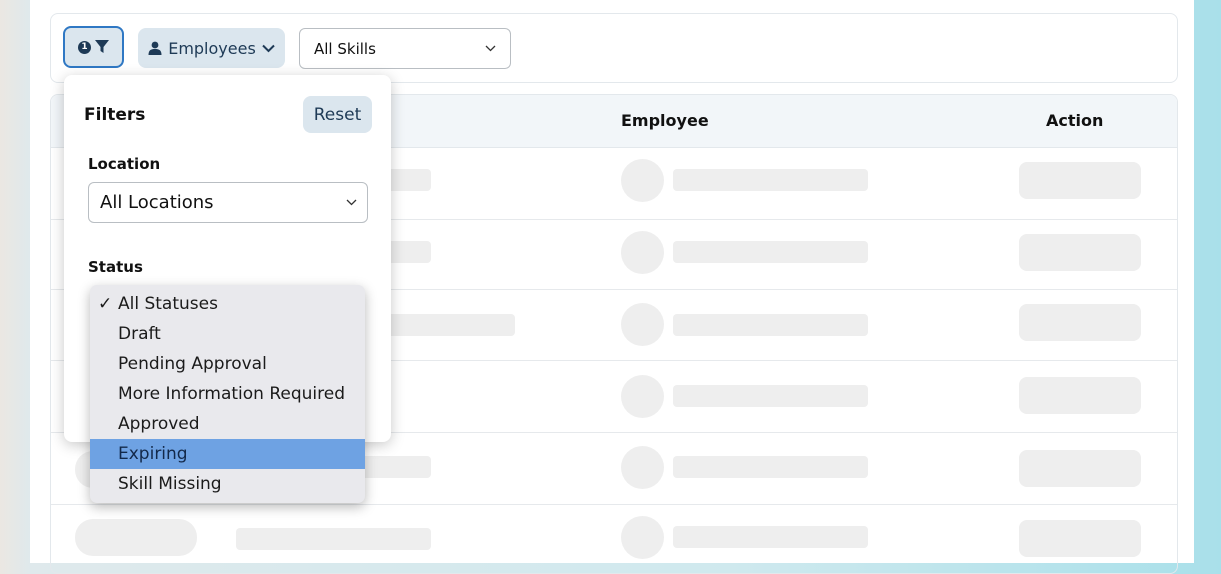 The height and width of the screenshot is (574, 1221). I want to click on status-option-highlighted: Expiring, so click(227, 454).